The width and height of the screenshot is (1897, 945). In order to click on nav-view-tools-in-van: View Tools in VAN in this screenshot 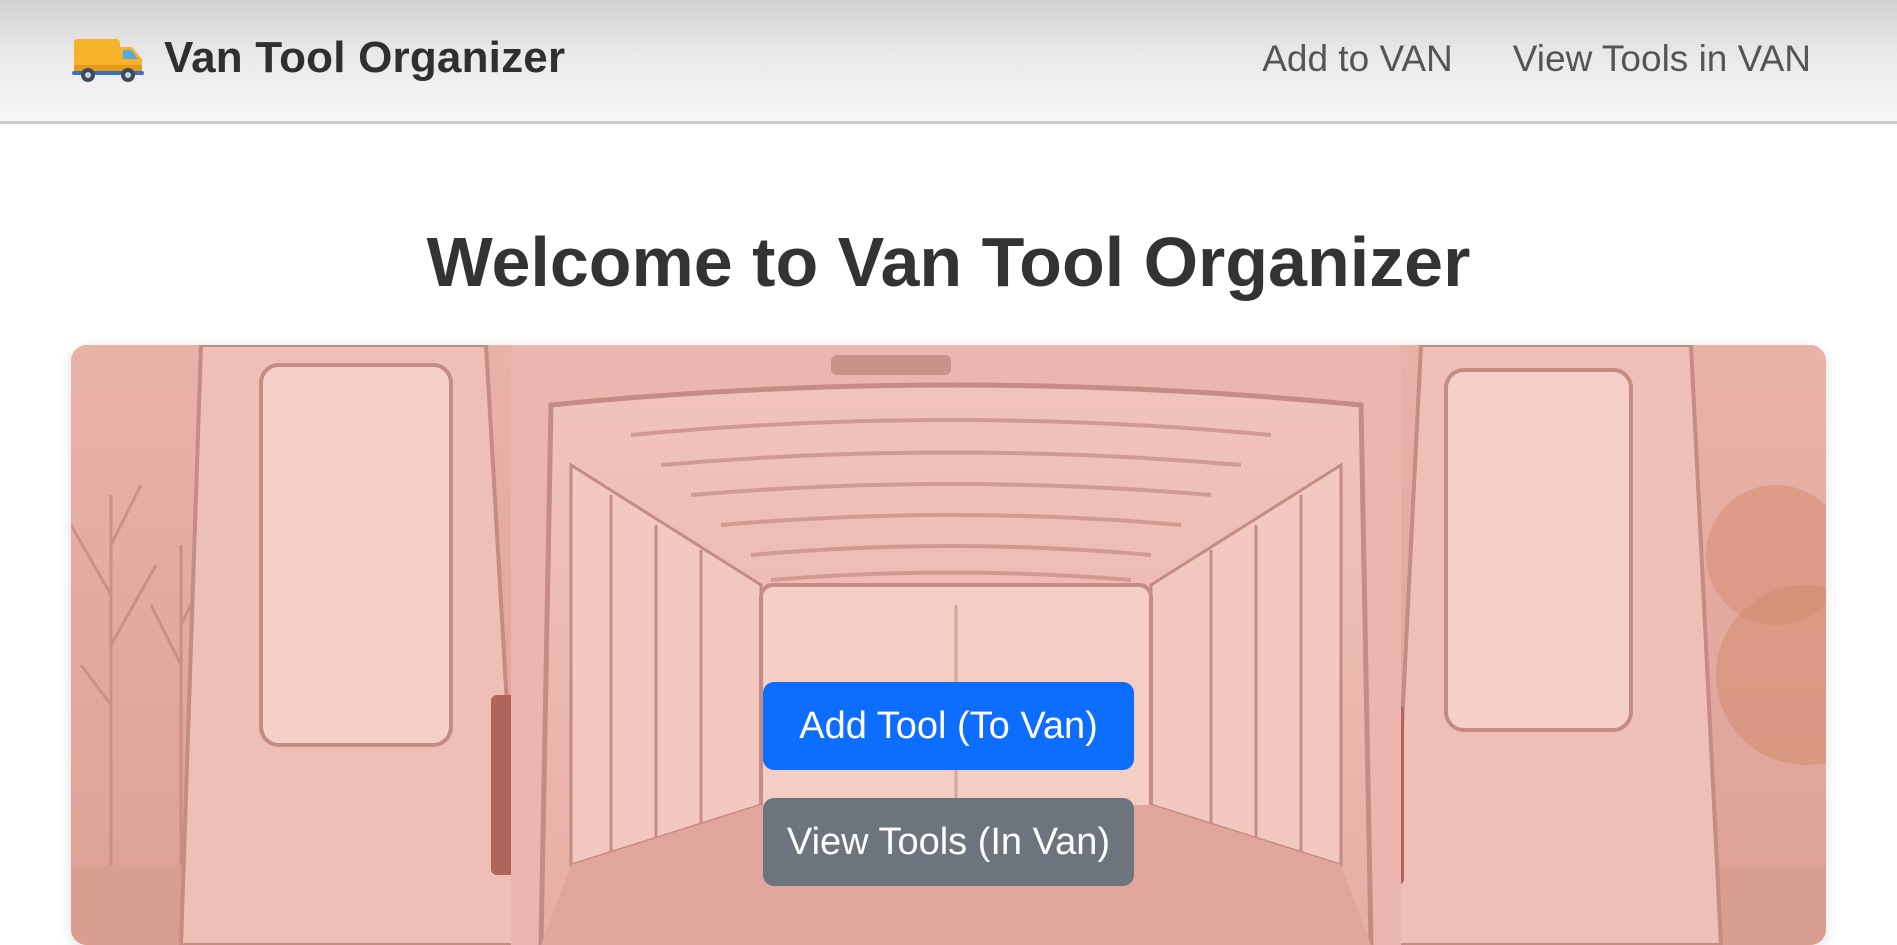, I will do `click(1662, 59)`.